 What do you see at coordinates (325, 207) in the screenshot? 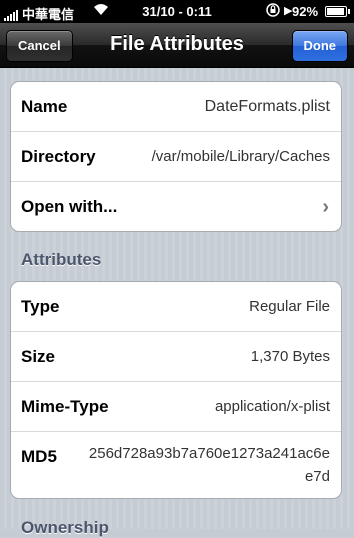
I see `chevron-right-icon: ›` at bounding box center [325, 207].